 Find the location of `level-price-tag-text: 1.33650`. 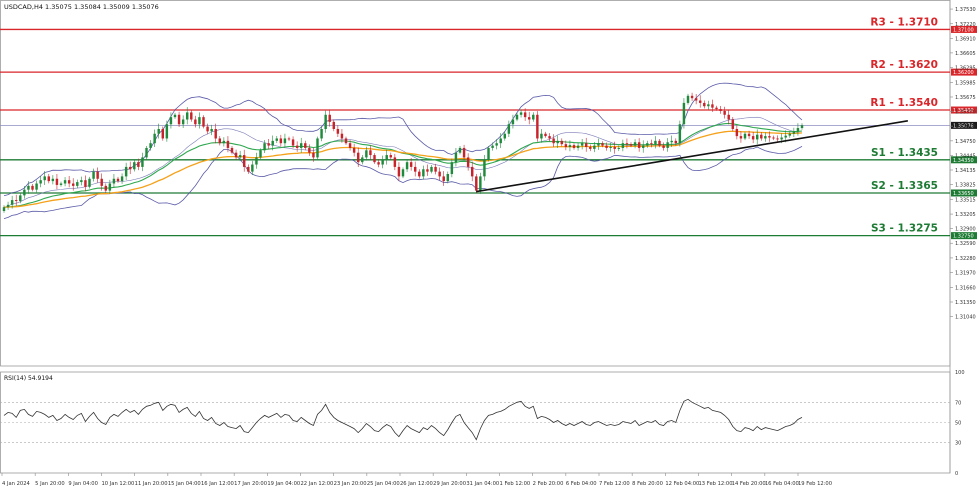

level-price-tag-text: 1.33650 is located at coordinates (963, 194).